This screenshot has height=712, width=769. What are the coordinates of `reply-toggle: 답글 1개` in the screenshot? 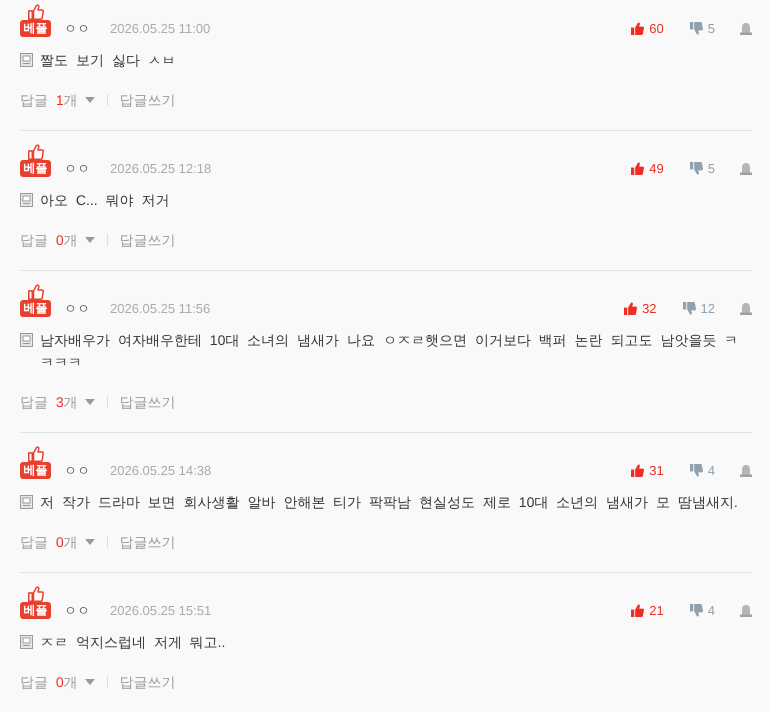 It's located at (57, 100).